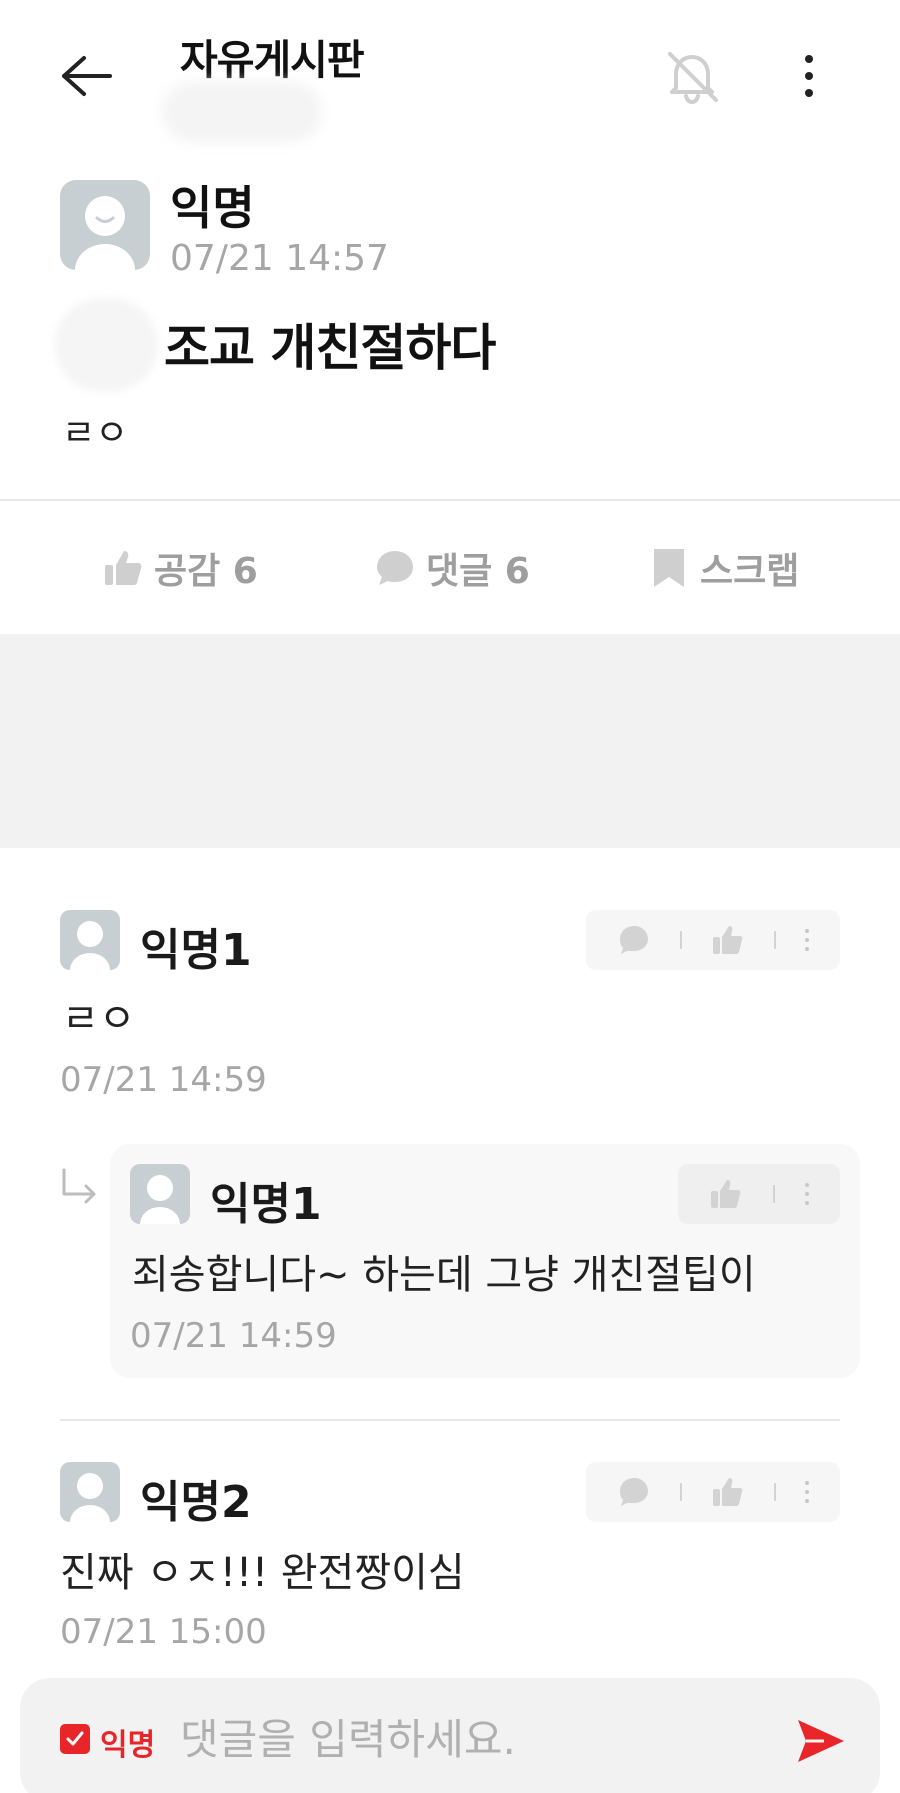  What do you see at coordinates (212, 208) in the screenshot?
I see `post-author-name: 익명` at bounding box center [212, 208].